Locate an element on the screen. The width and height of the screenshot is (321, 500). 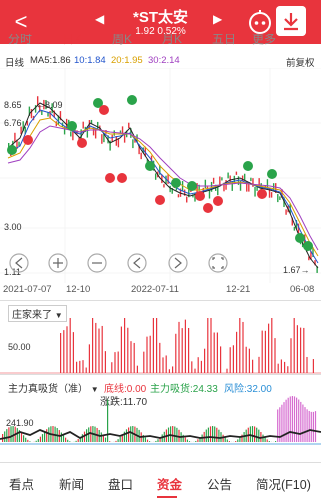
nav-highlights: 看点 is located at coordinates (21, 483).